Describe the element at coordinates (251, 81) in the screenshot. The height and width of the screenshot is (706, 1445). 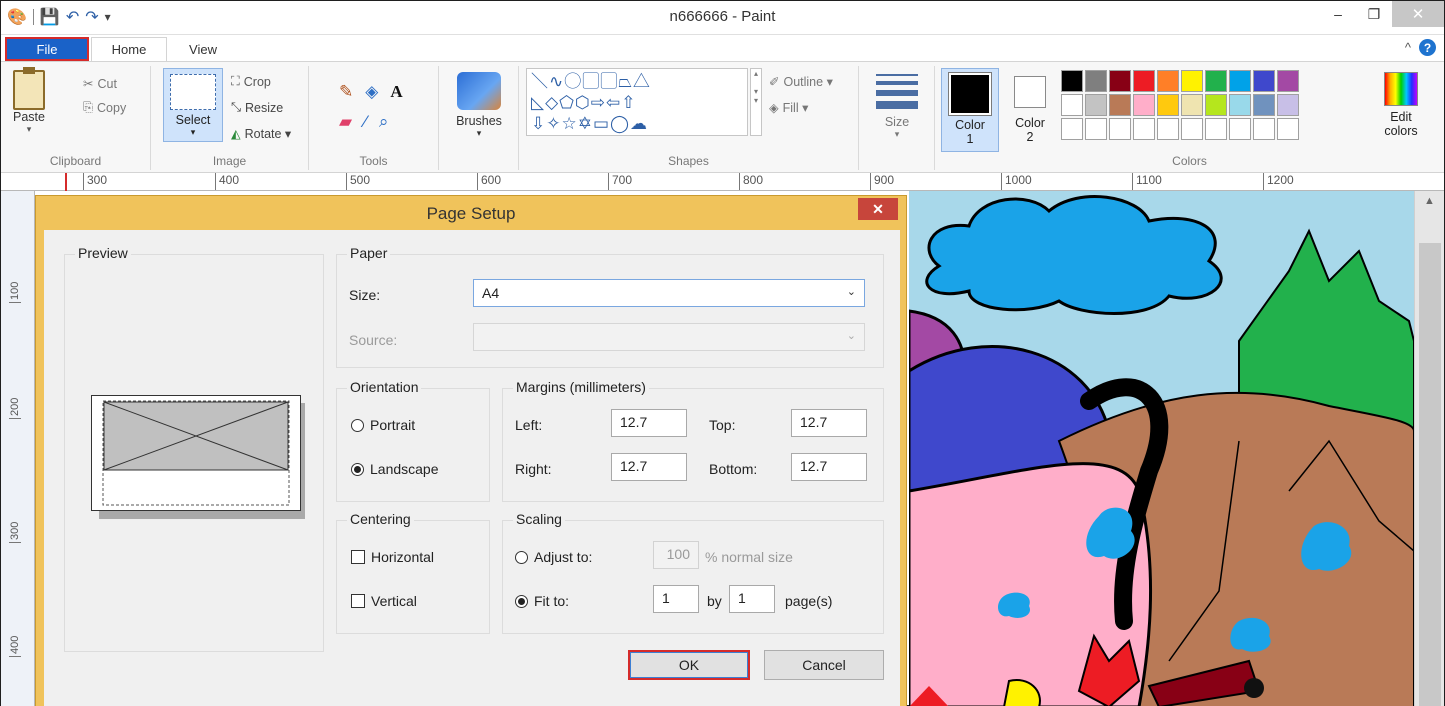
I see `crop-button: ⛶ Crop` at that location.